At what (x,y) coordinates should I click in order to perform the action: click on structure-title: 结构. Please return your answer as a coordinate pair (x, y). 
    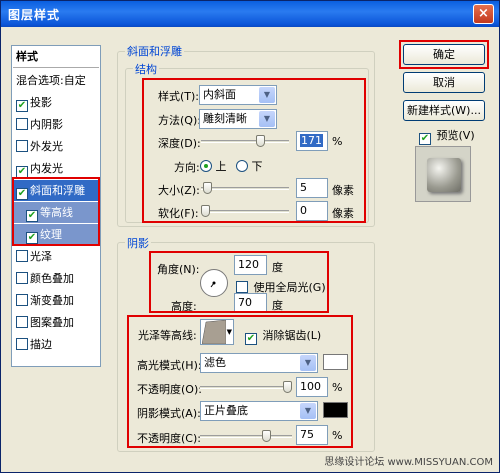
    Looking at the image, I should click on (146, 69).